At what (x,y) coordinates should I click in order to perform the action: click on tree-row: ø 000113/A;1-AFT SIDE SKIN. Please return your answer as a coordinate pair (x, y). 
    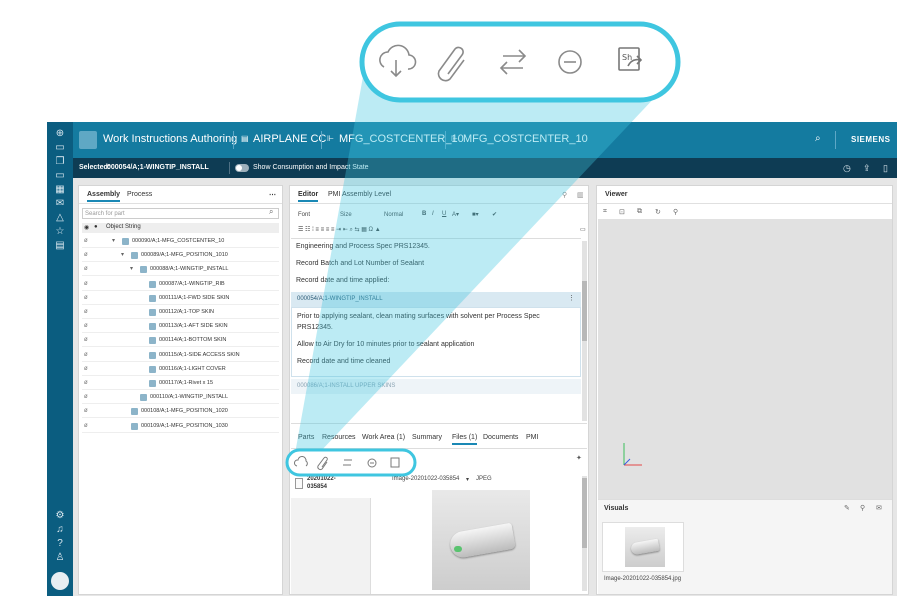
    Looking at the image, I should click on (180, 327).